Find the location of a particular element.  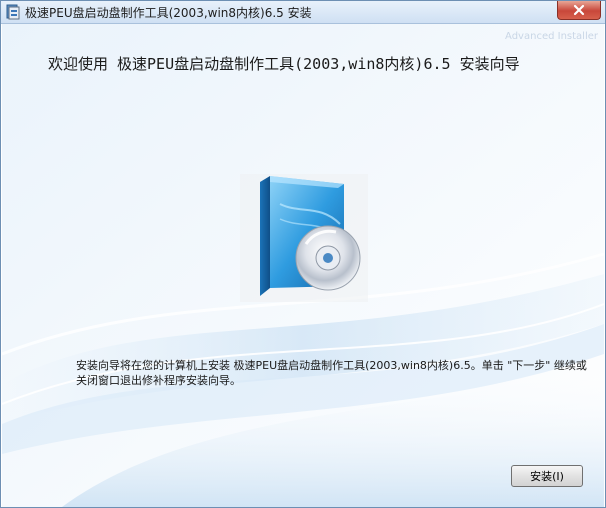

close-icon is located at coordinates (579, 10).